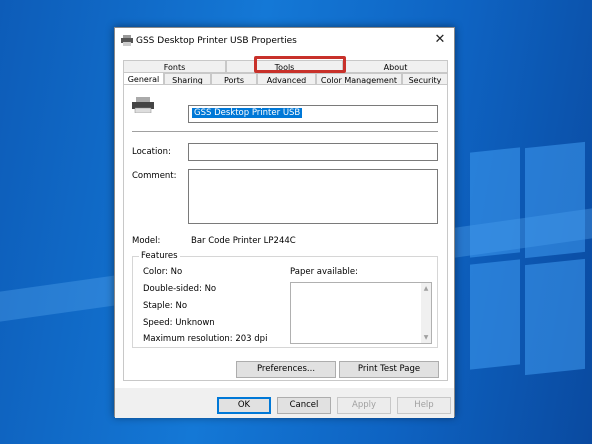 This screenshot has height=444, width=592. What do you see at coordinates (247, 113) in the screenshot?
I see `printer-name-value: GSS Desktop Printer USB` at bounding box center [247, 113].